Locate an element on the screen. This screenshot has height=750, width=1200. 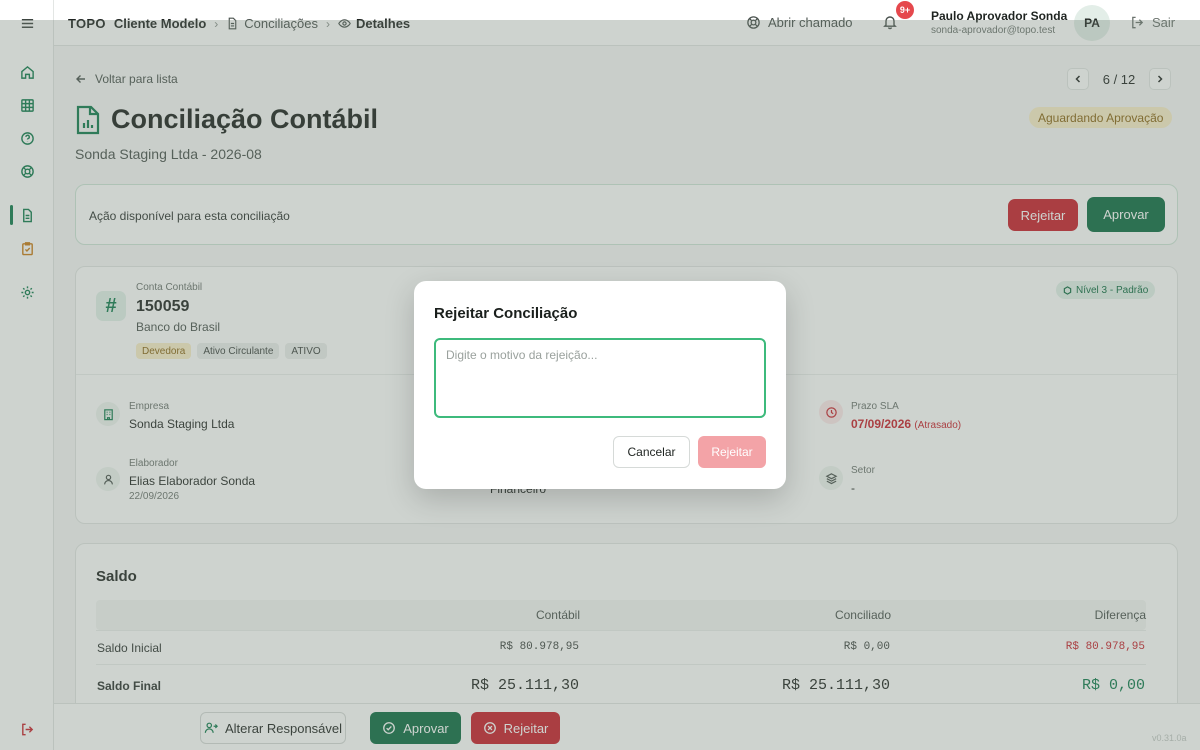
dialog-title: Rejeitar Conciliação is located at coordinates (506, 313).